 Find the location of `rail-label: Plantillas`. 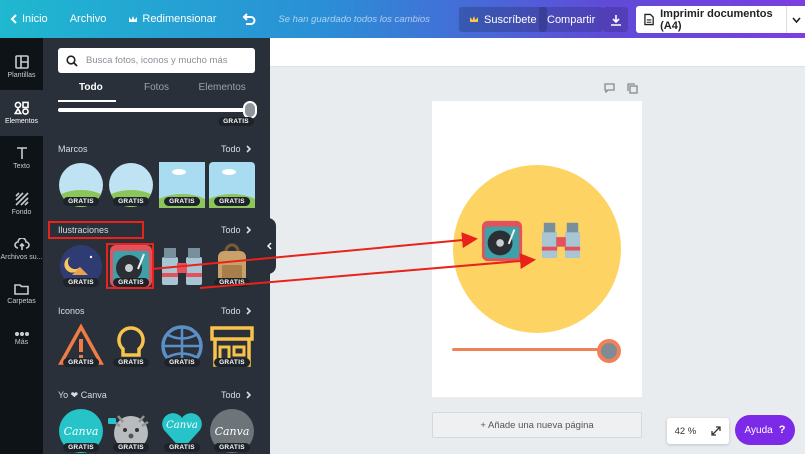

rail-label: Plantillas is located at coordinates (21, 75).